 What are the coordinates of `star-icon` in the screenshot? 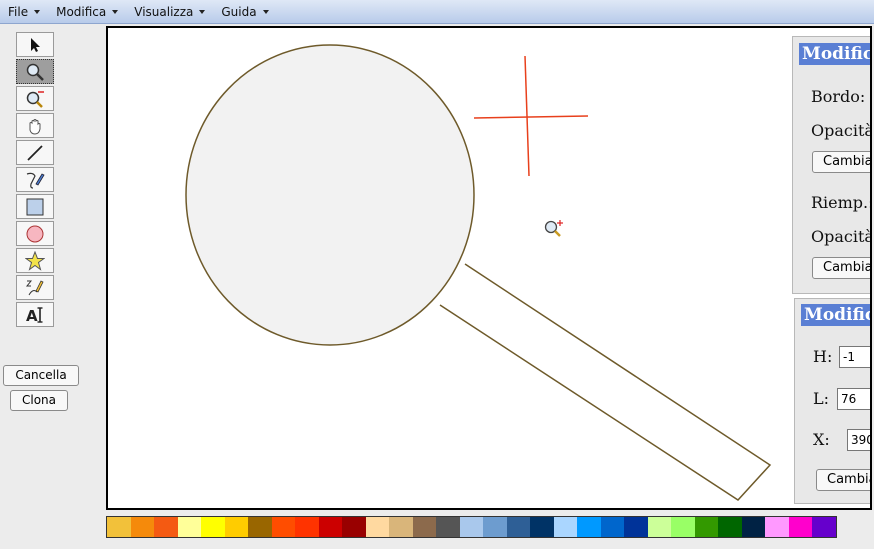 It's located at (35, 260).